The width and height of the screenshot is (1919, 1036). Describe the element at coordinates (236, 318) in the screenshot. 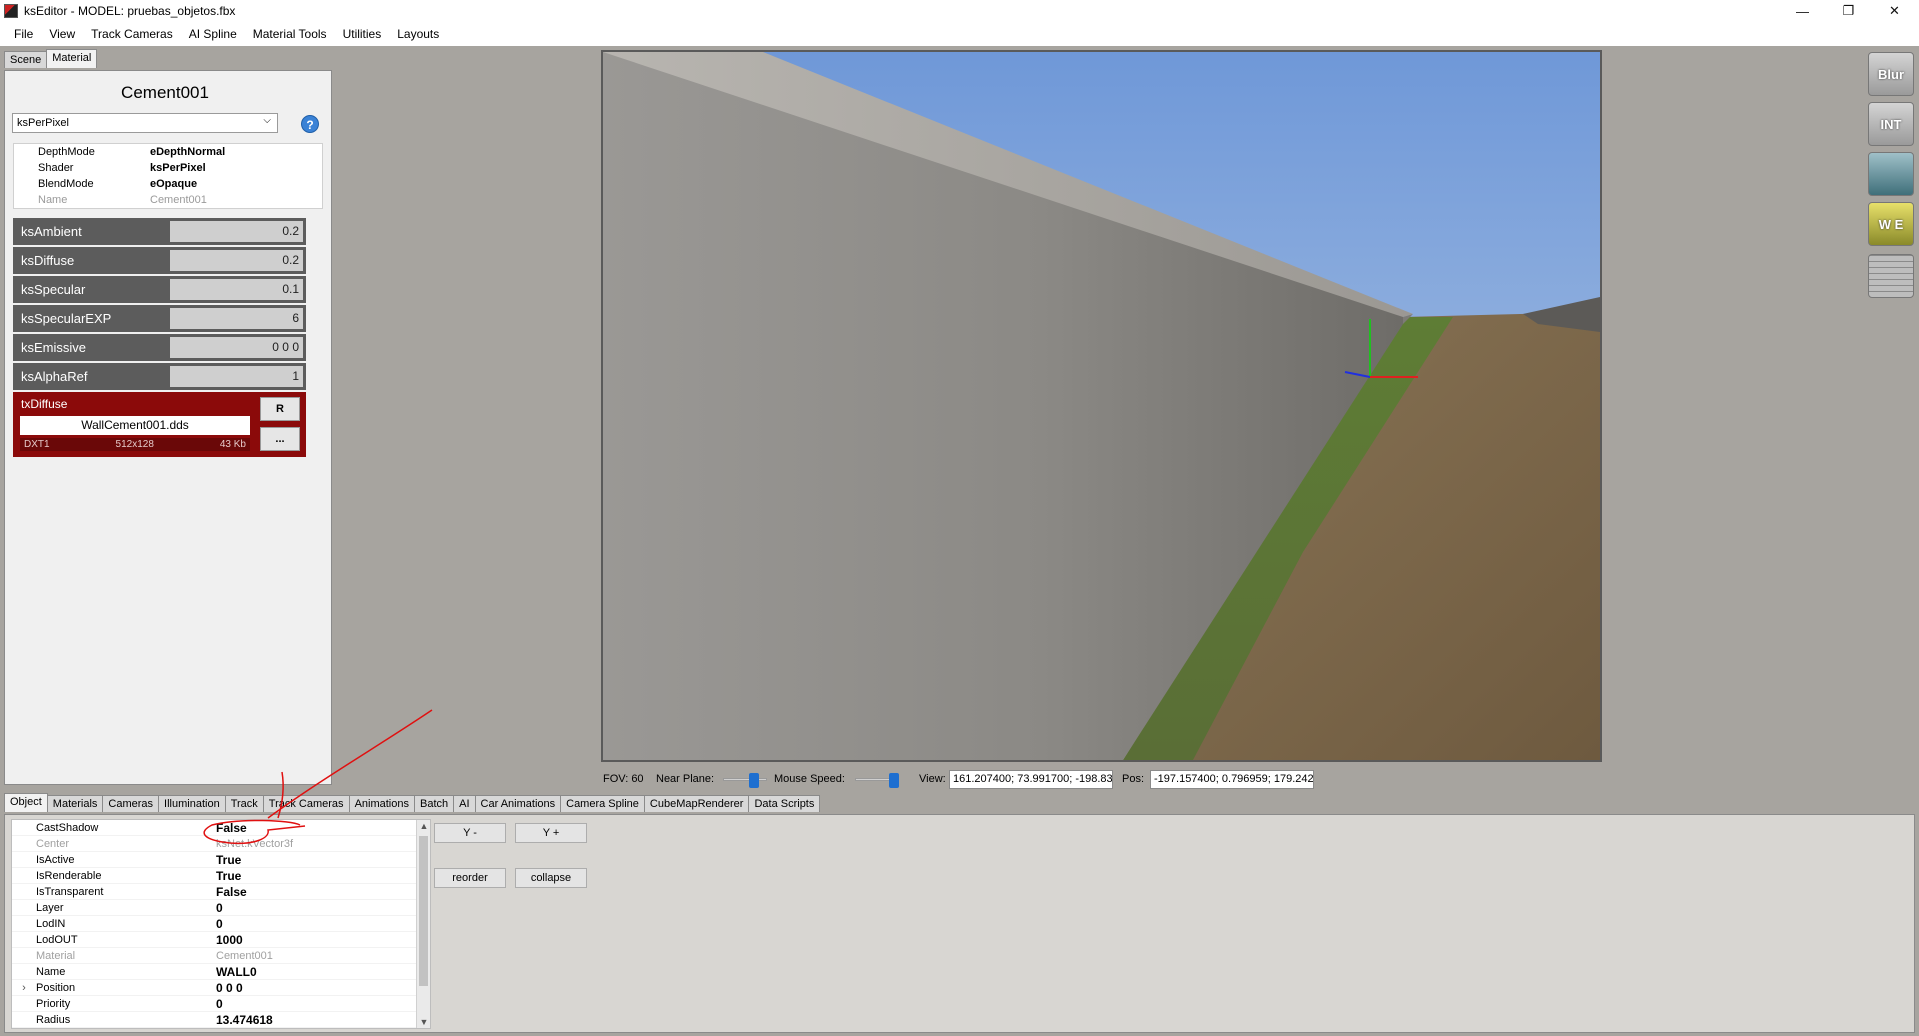

I see `param-input: 6` at that location.